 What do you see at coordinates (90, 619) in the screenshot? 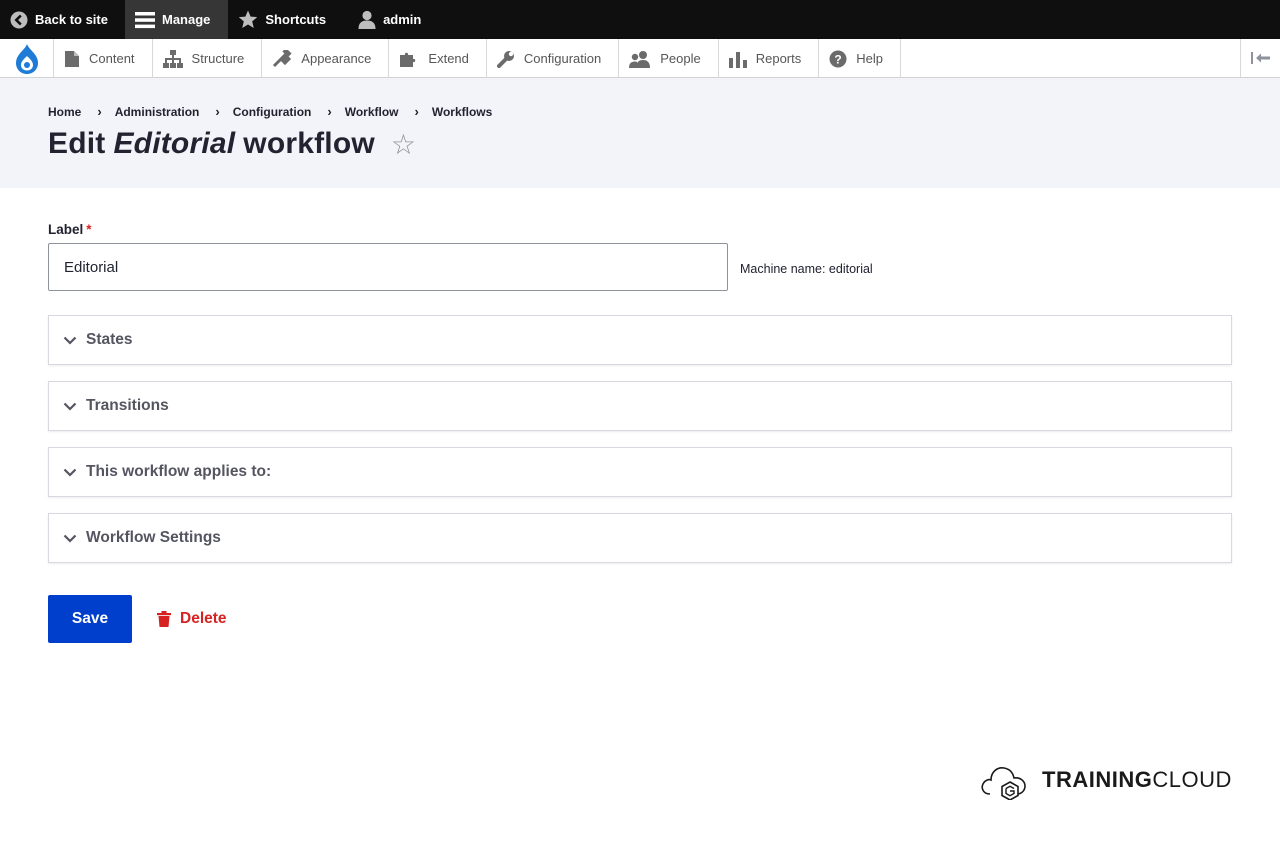
I see `save-button: Save` at bounding box center [90, 619].